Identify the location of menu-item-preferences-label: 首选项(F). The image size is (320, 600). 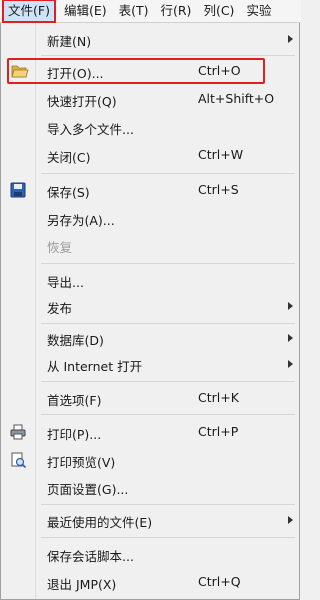
(74, 400).